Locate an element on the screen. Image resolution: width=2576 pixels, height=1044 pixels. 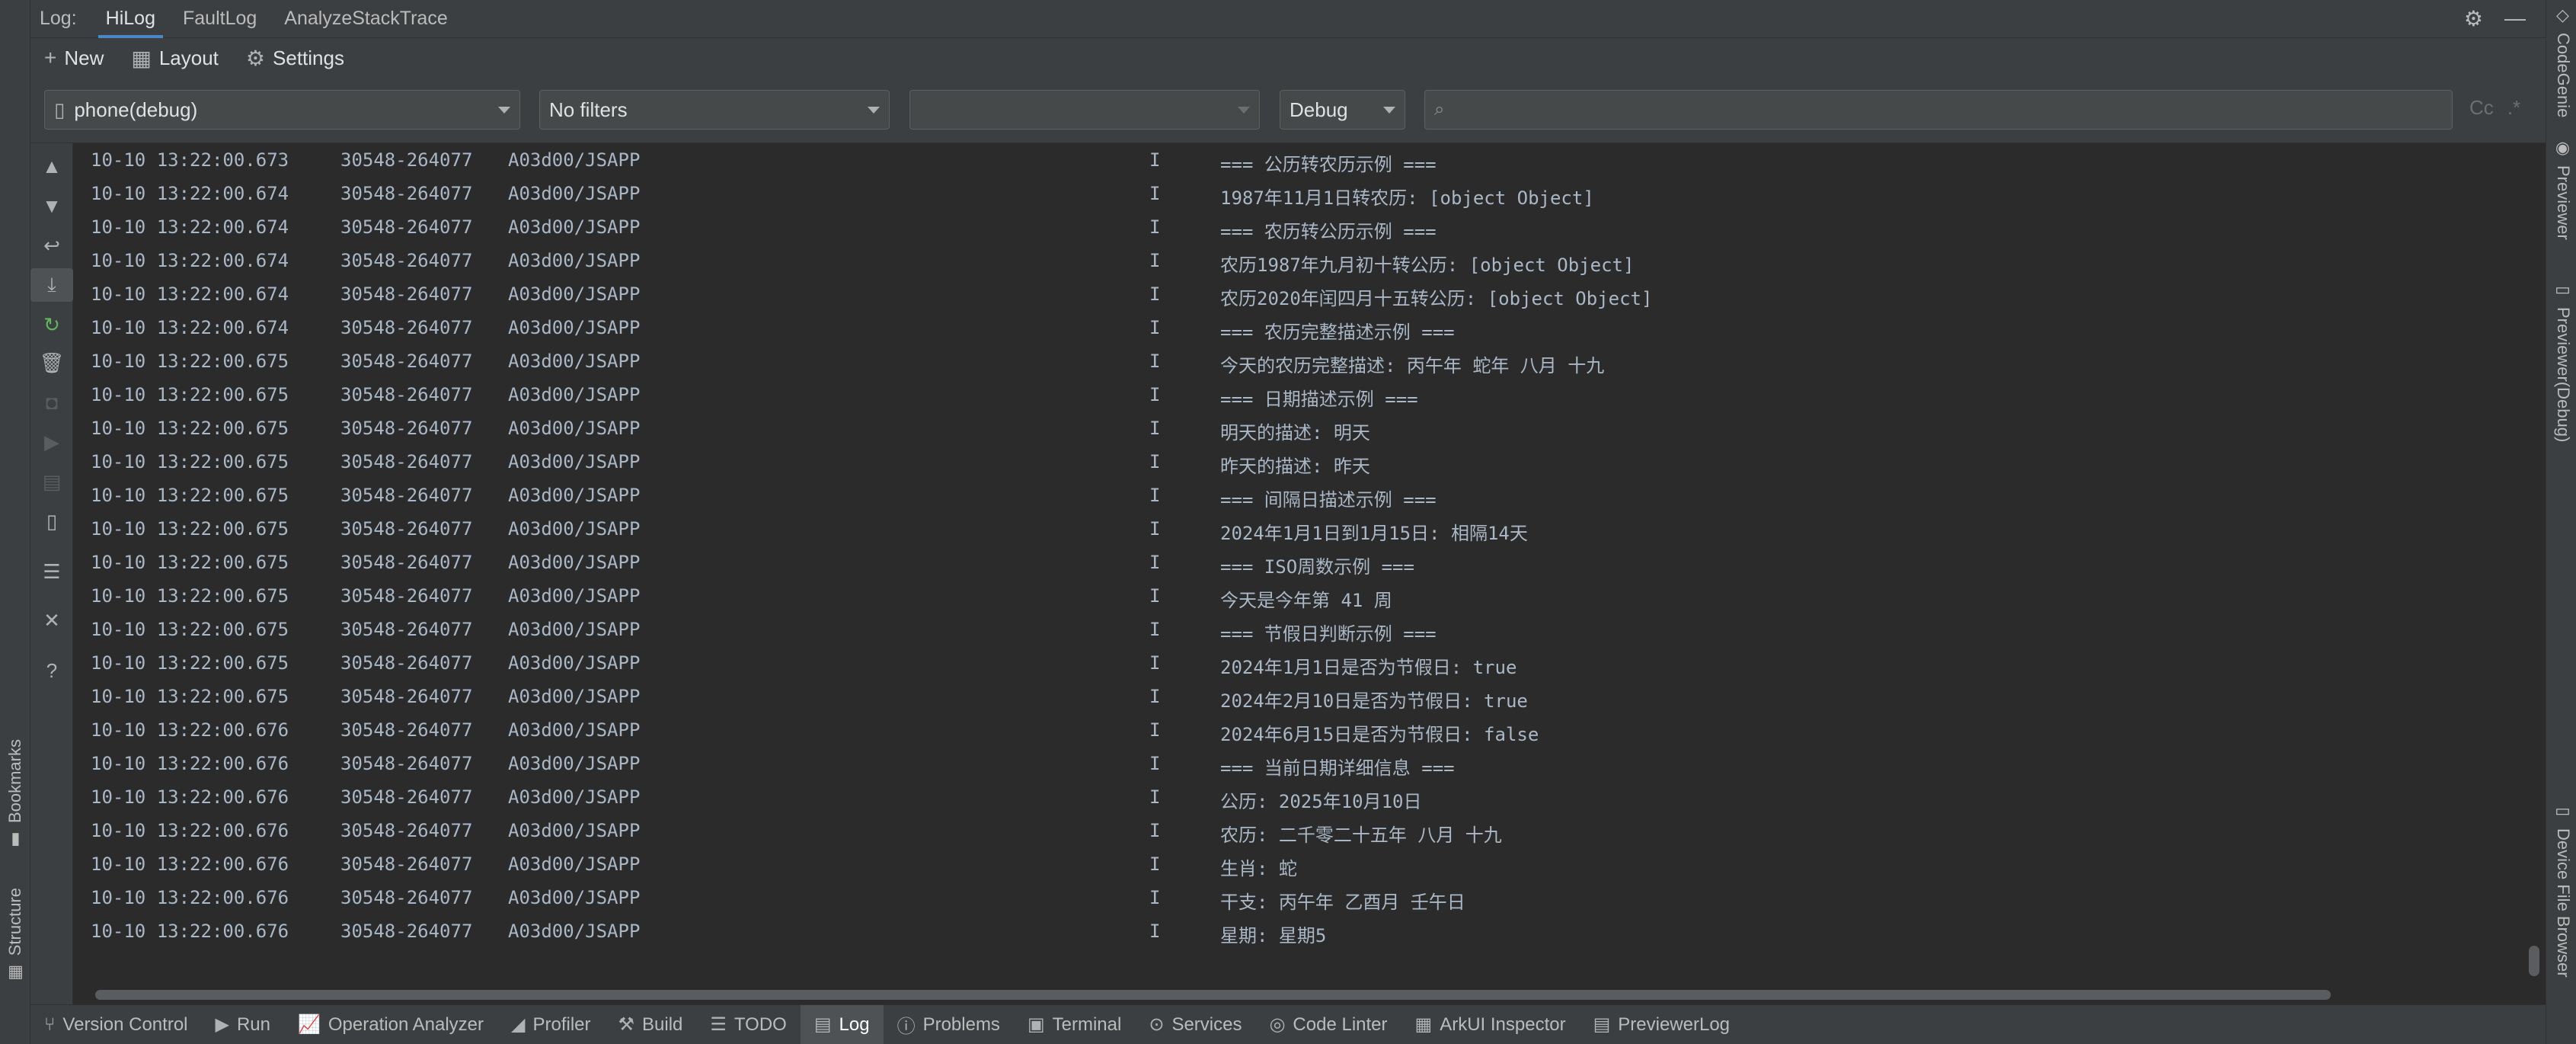
log-message: 昨天的描述: 昨天 is located at coordinates (1295, 466).